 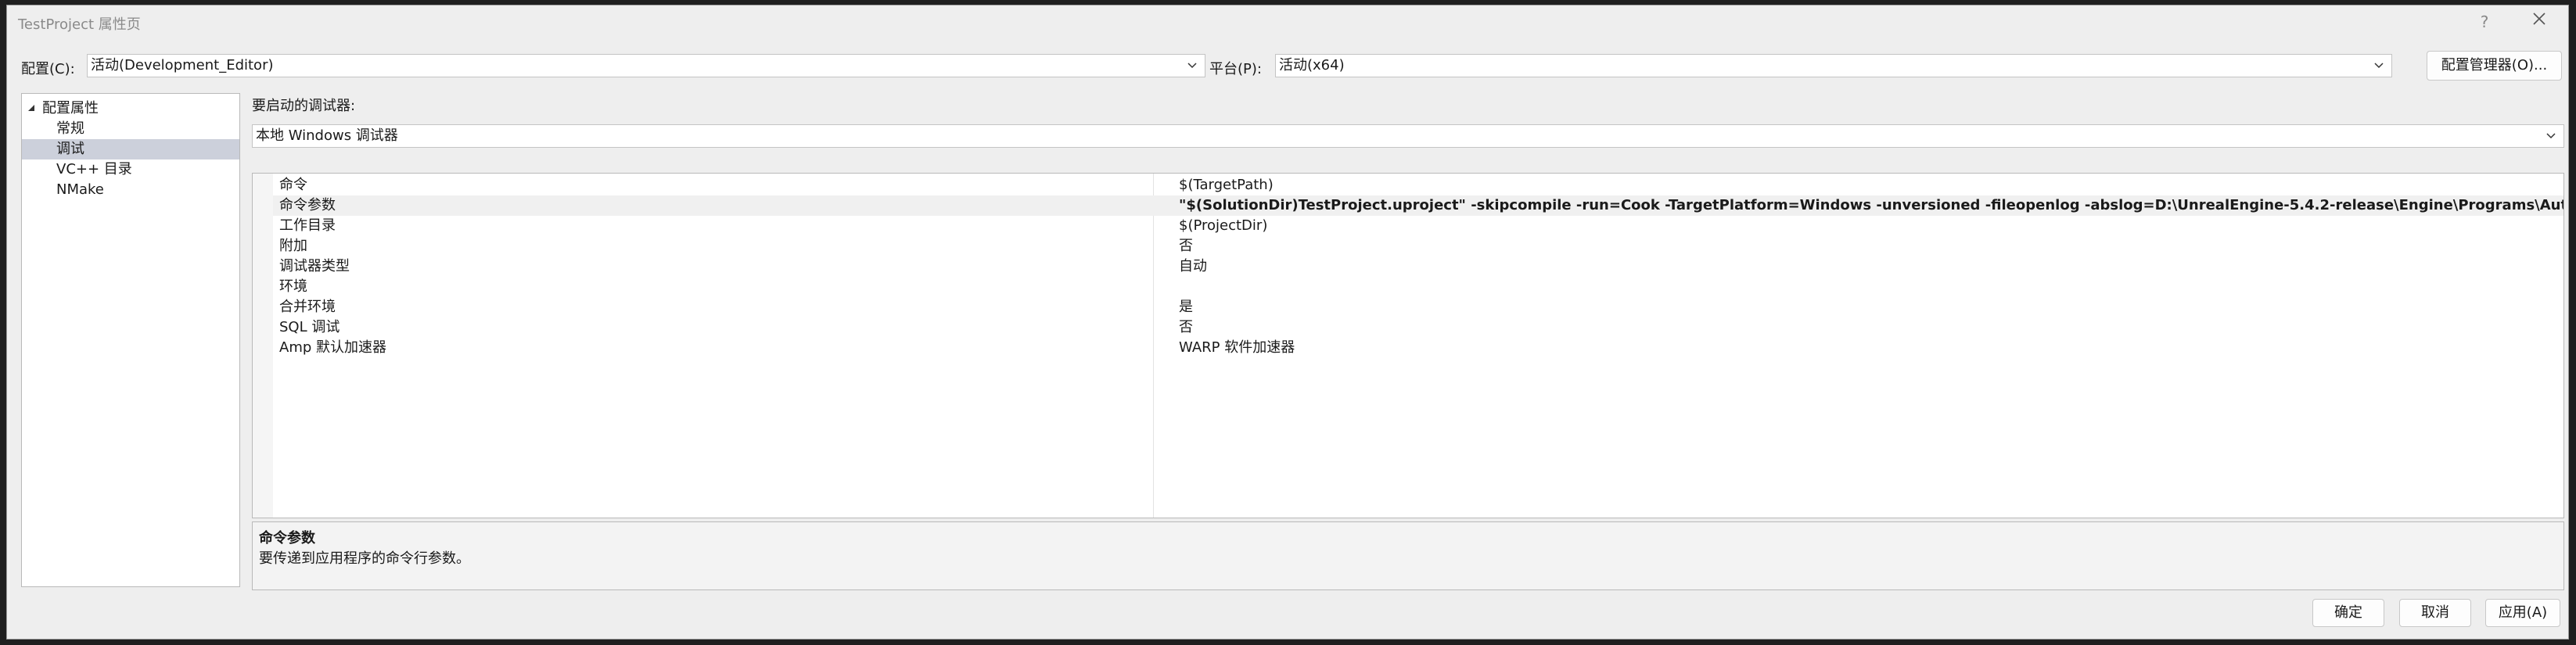 I want to click on config-select: 活动(Development_Editor), so click(x=646, y=66).